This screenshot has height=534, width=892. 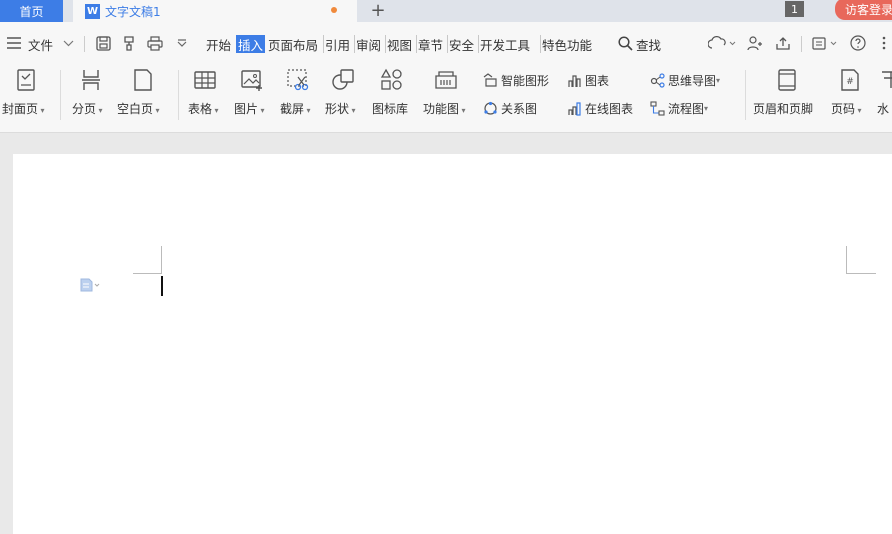 I want to click on chevron-down-icon, so click(x=68, y=43).